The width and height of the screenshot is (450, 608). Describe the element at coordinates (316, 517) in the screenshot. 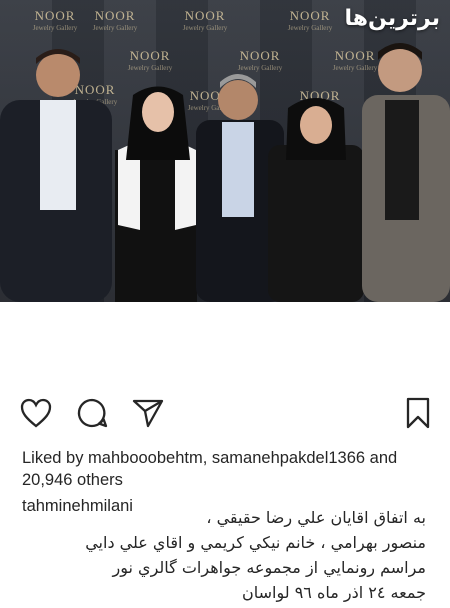

I see `caption-line: به اتفاق اقايان علي رضا حقيقي ،` at that location.